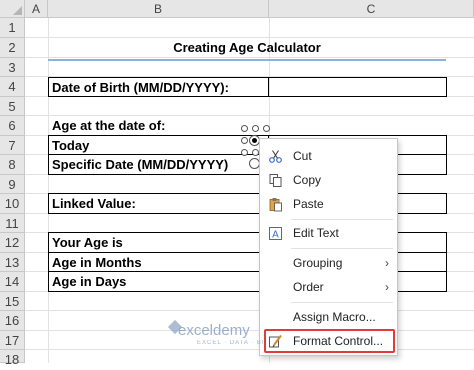  I want to click on row-header: 8, so click(12, 165).